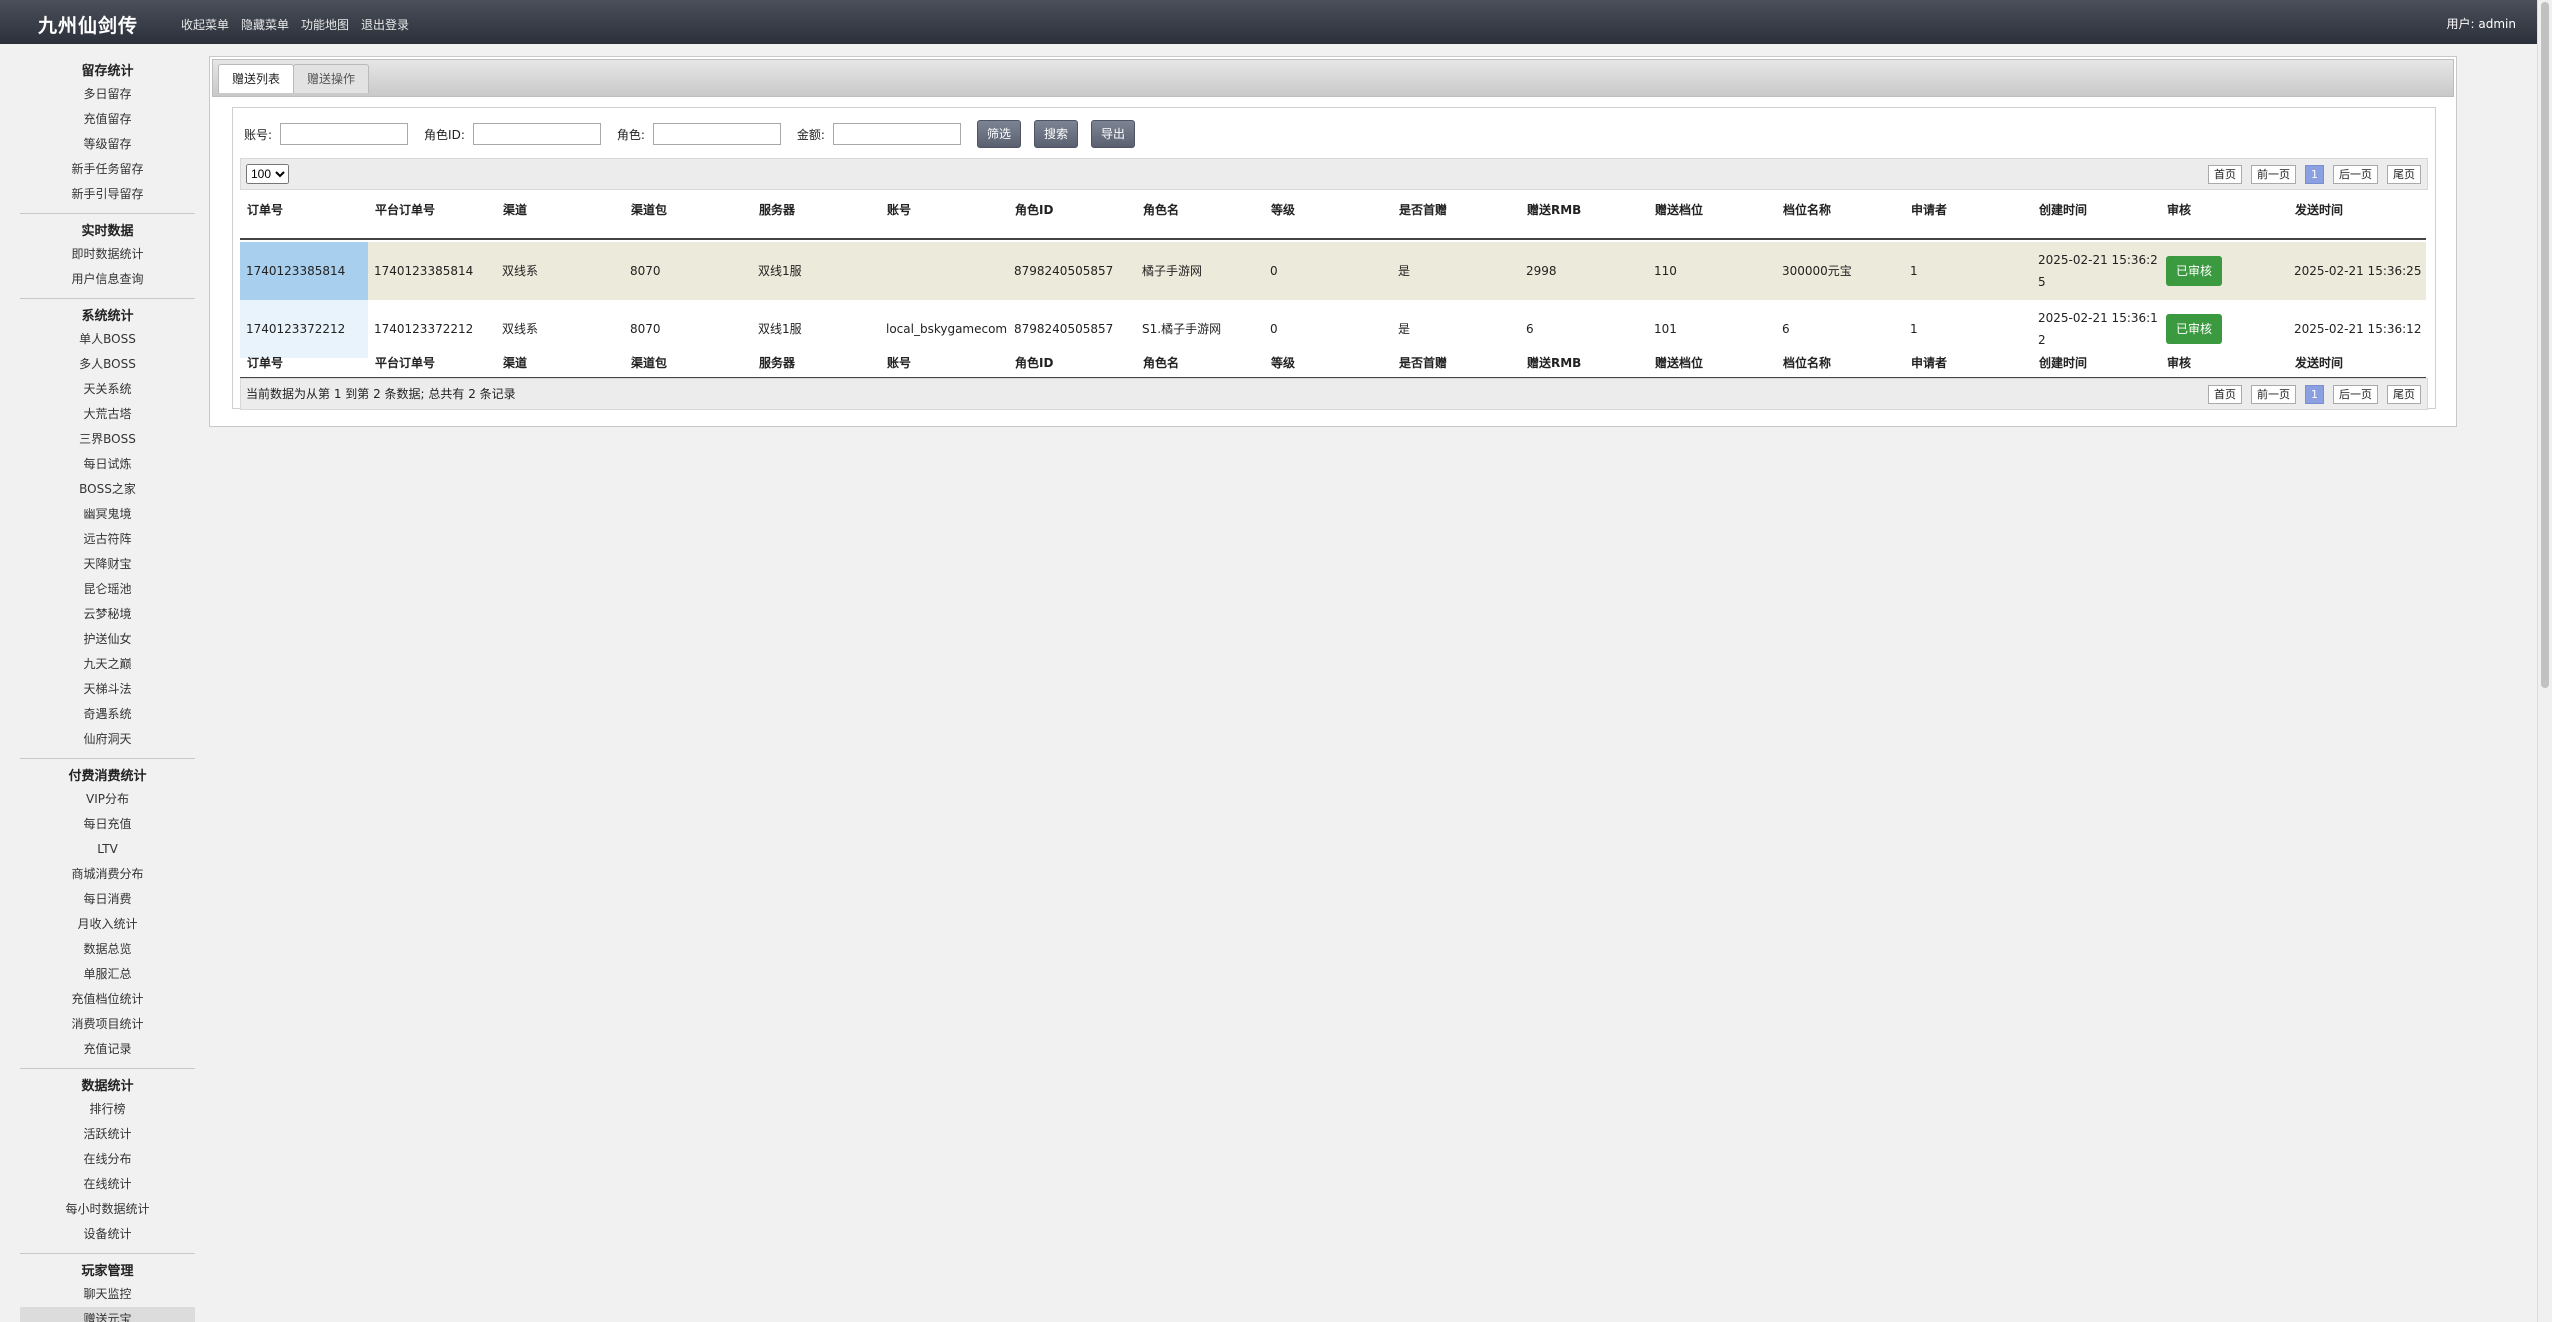 This screenshot has height=1322, width=2552. Describe the element at coordinates (107, 1294) in the screenshot. I see `sidebar-item: 聊天监控` at that location.